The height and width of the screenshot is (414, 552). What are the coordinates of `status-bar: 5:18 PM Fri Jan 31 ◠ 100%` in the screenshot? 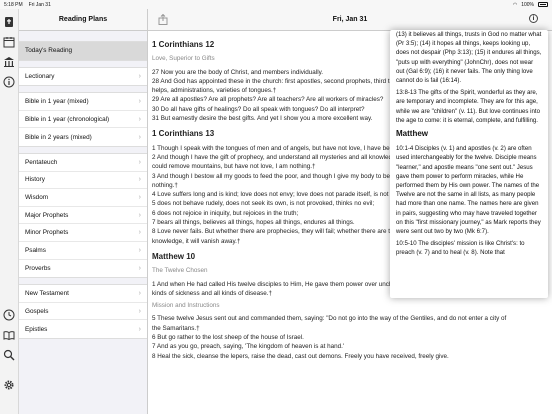 It's located at (276, 4).